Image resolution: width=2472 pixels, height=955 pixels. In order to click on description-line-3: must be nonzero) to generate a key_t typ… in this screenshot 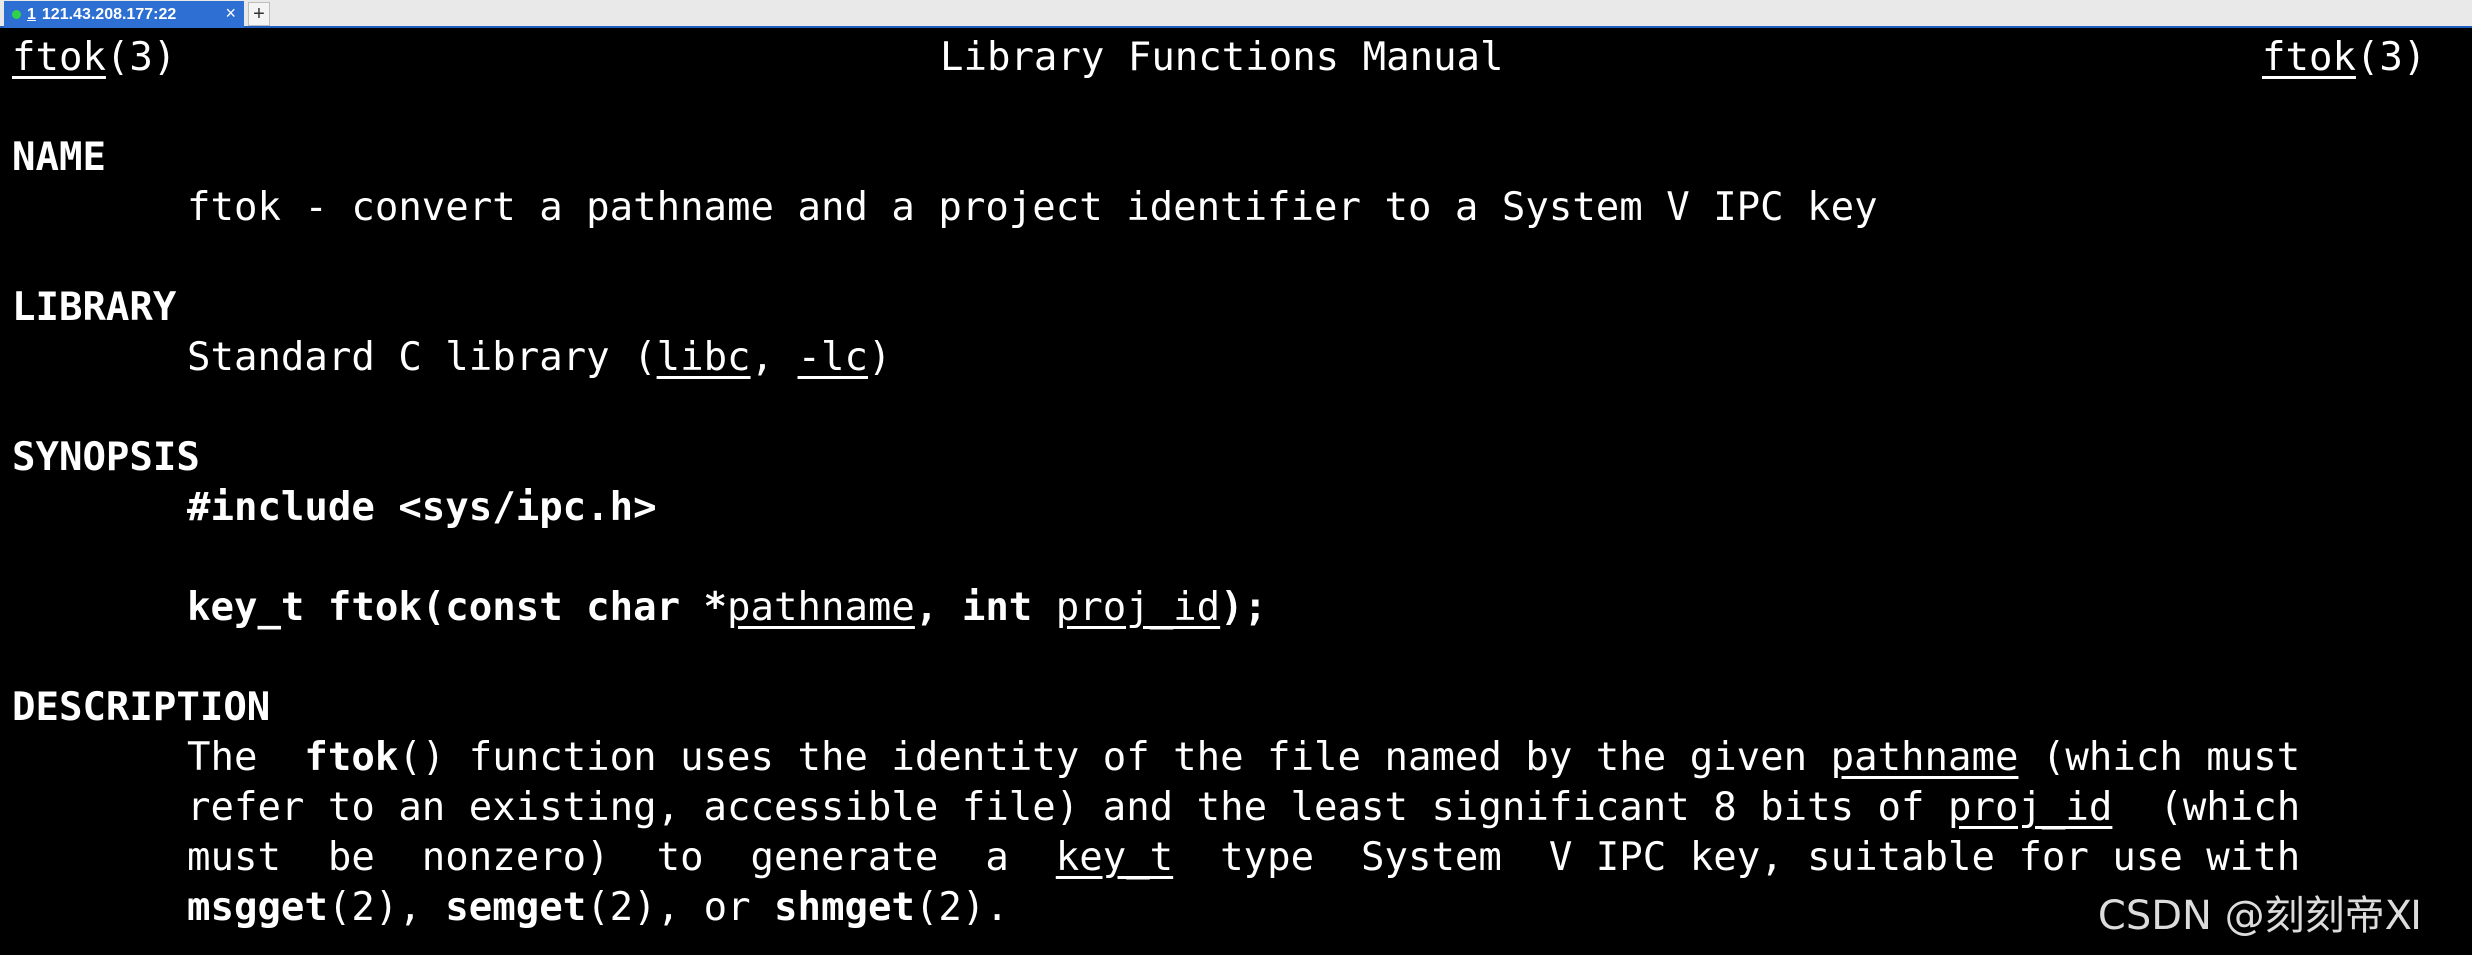, I will do `click(1243, 857)`.